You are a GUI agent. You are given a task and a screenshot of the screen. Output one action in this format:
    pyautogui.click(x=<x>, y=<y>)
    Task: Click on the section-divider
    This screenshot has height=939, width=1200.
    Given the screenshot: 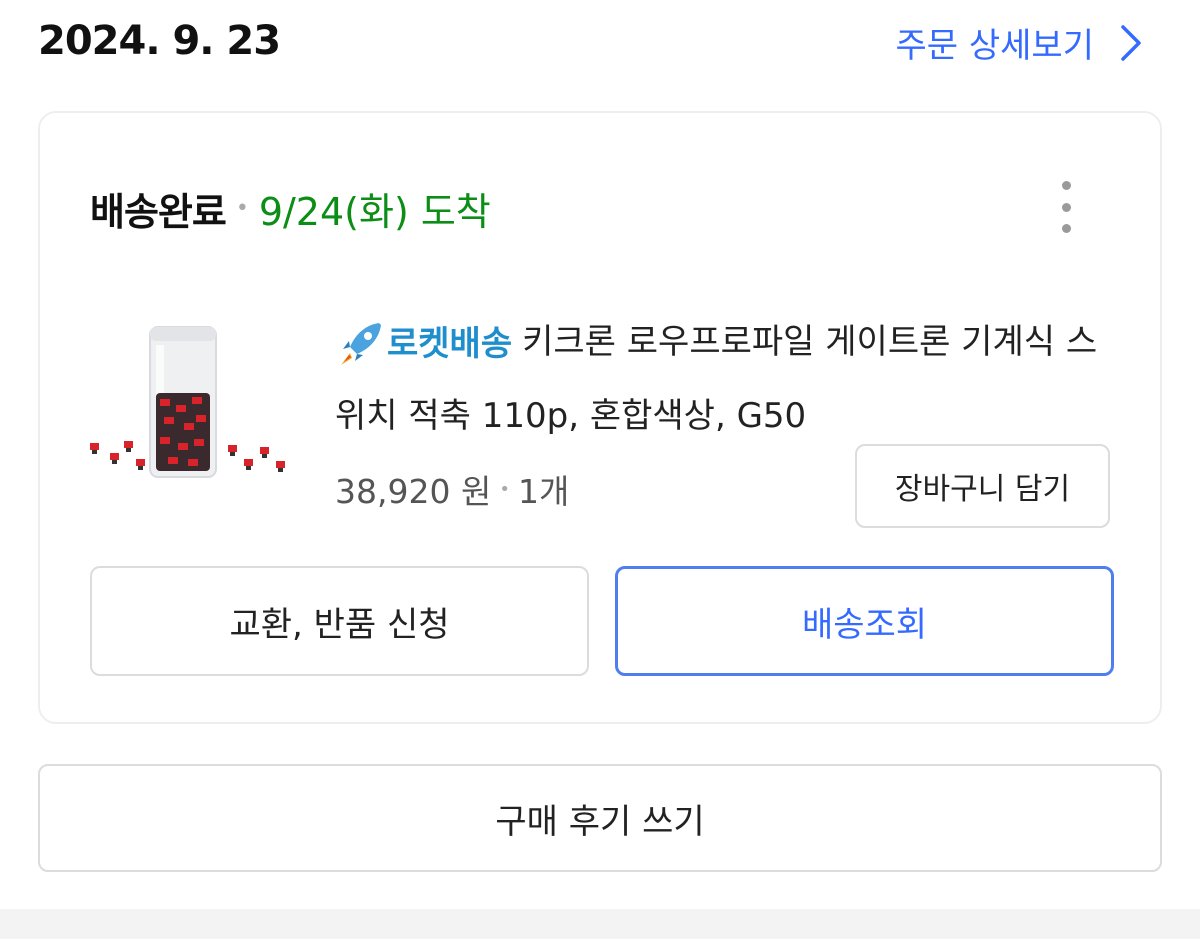 What is the action you would take?
    pyautogui.click(x=600, y=924)
    